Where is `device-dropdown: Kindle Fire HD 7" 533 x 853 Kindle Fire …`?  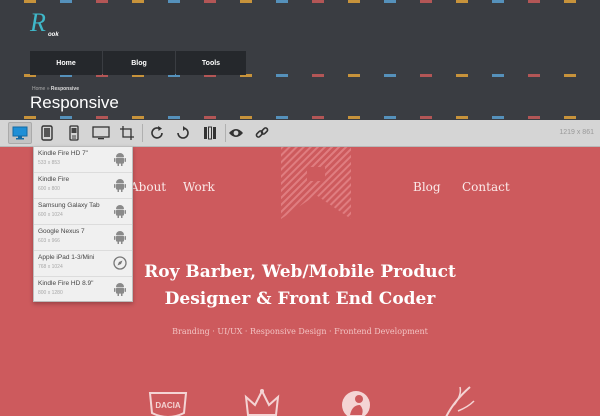 device-dropdown: Kindle Fire HD 7" 533 x 853 Kindle Fire … is located at coordinates (83, 224).